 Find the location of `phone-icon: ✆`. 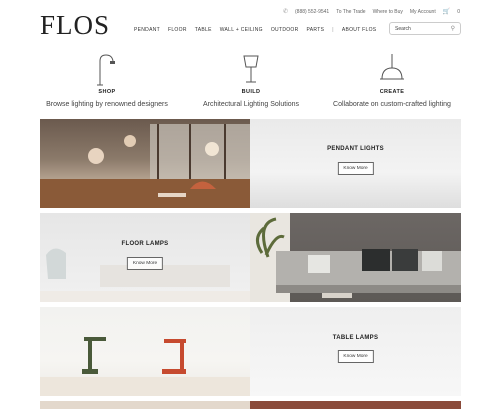

phone-icon: ✆ is located at coordinates (285, 12).